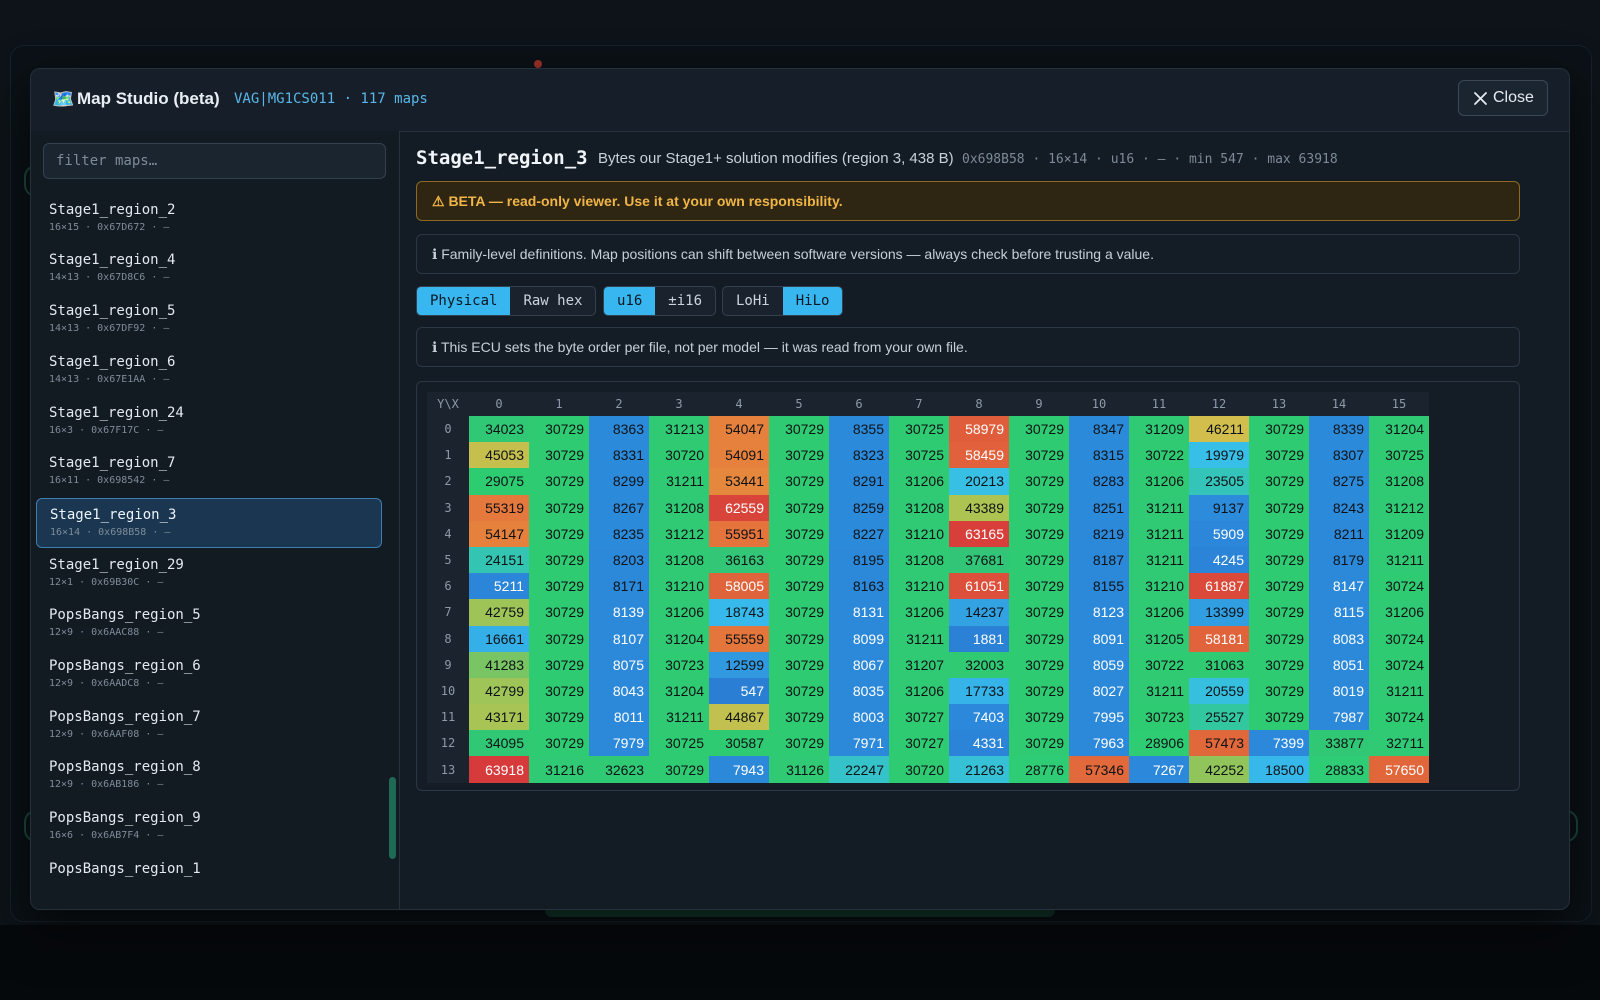 The image size is (1600, 1000). Describe the element at coordinates (1099, 586) in the screenshot. I see `map-cell: 8155` at that location.